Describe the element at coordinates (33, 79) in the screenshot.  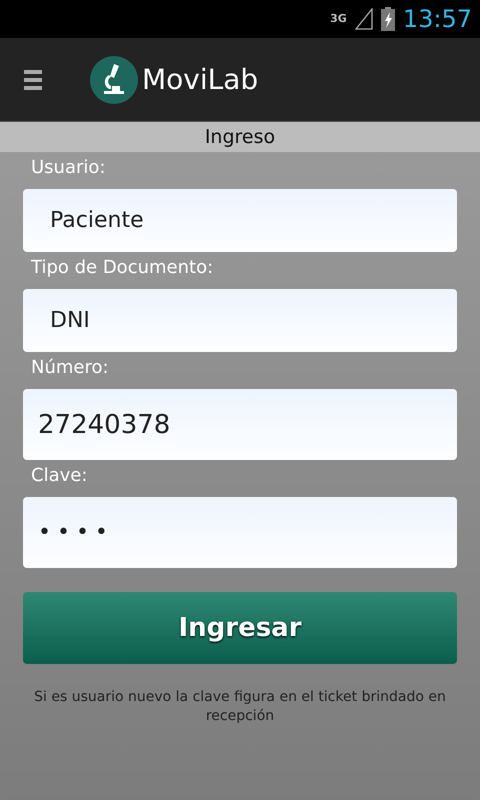
I see `menu-icon` at that location.